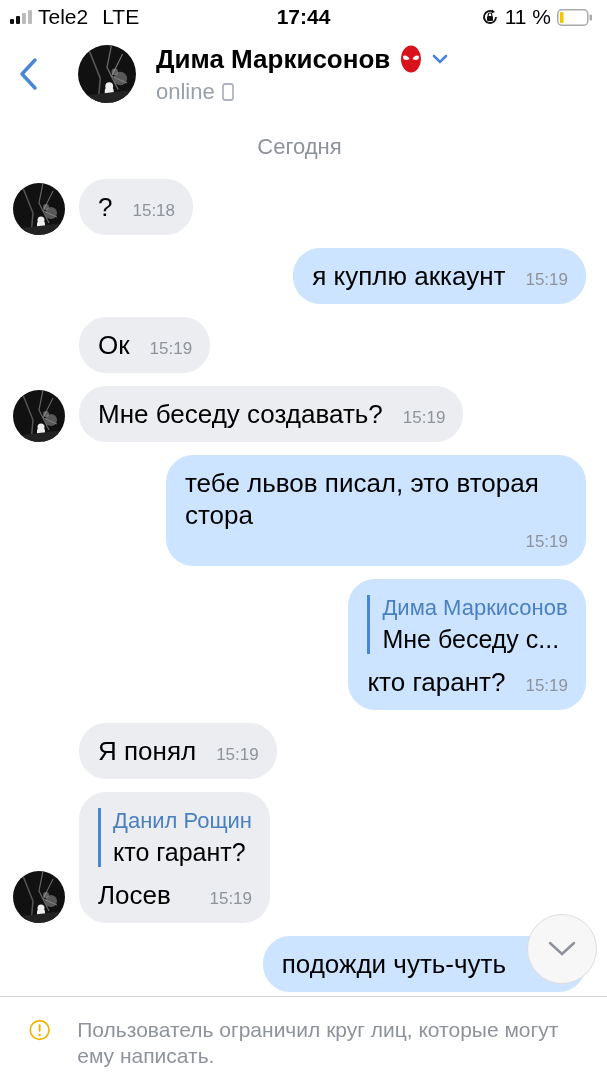 Image resolution: width=607 pixels, height=1080 pixels. I want to click on restriction-notice: Пользователь ограничил круг лиц, которые могут ему написать., so click(318, 1043).